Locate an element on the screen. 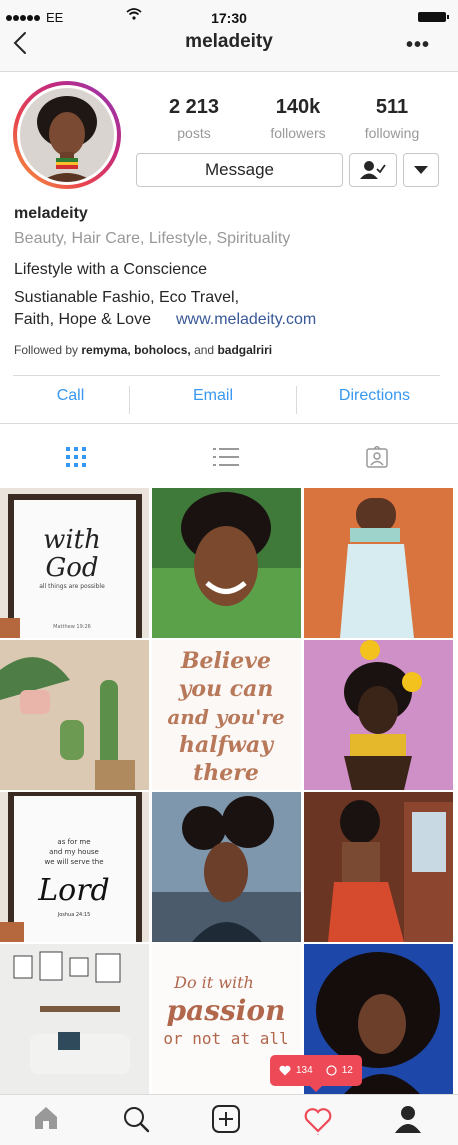 This screenshot has width=458, height=1145. likes-count: 134 is located at coordinates (304, 1070).